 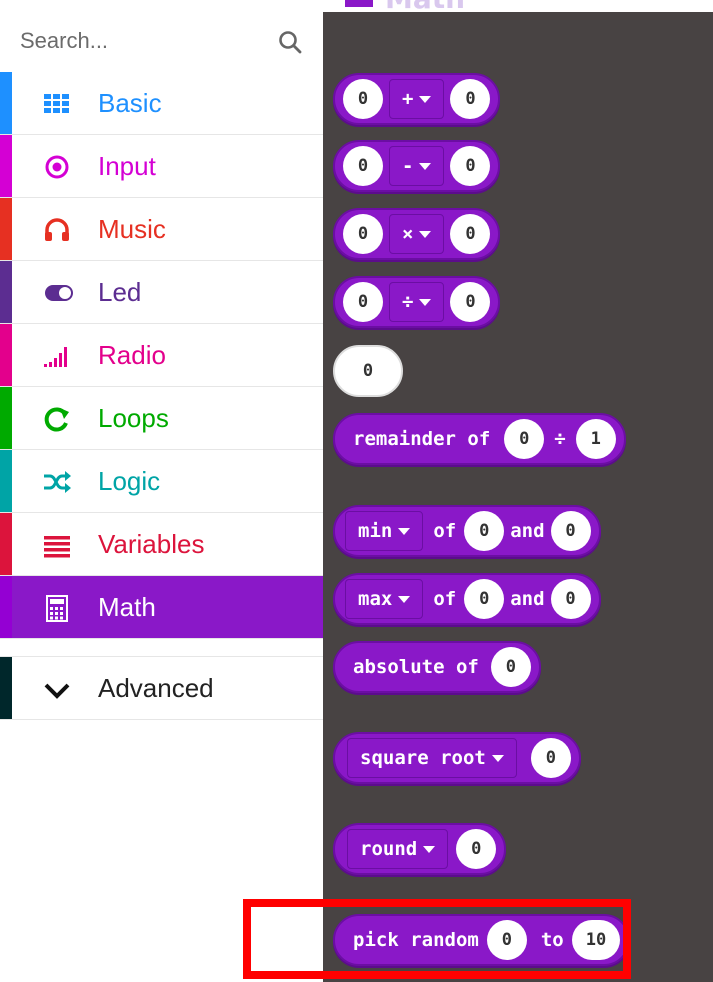 What do you see at coordinates (57, 229) in the screenshot?
I see `headphones-icon` at bounding box center [57, 229].